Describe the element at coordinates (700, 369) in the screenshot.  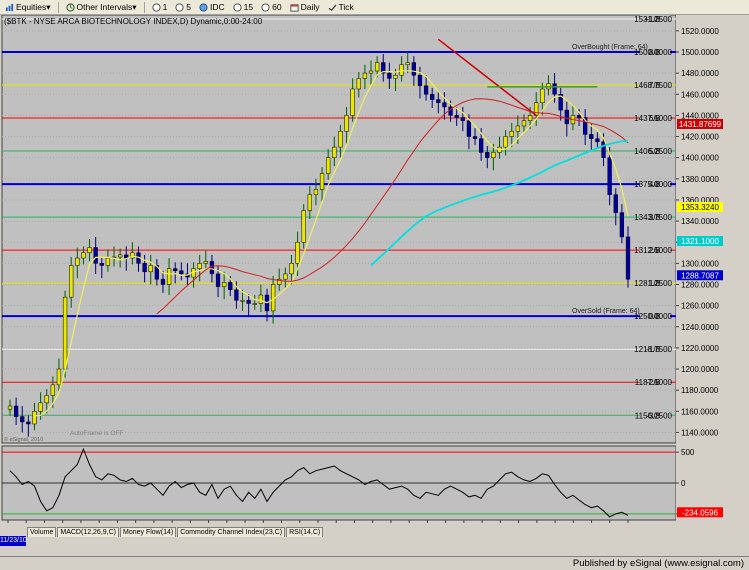
I see `y-tick-label: 1200.0000` at that location.